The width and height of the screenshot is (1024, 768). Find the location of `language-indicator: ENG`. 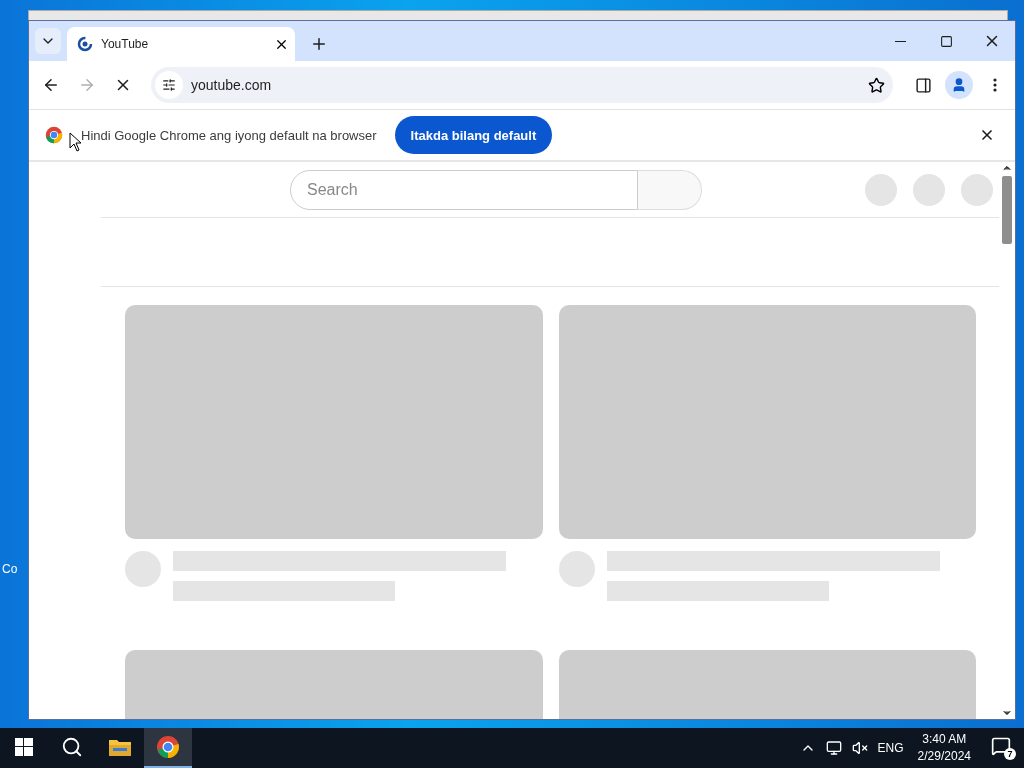

language-indicator: ENG is located at coordinates (890, 748).